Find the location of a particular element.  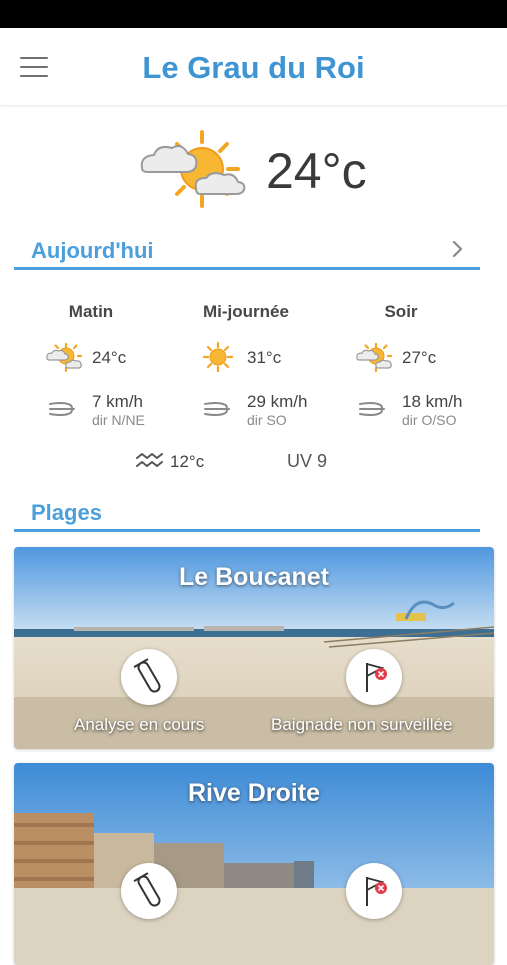

period-name: Mi-journée is located at coordinates (246, 311).